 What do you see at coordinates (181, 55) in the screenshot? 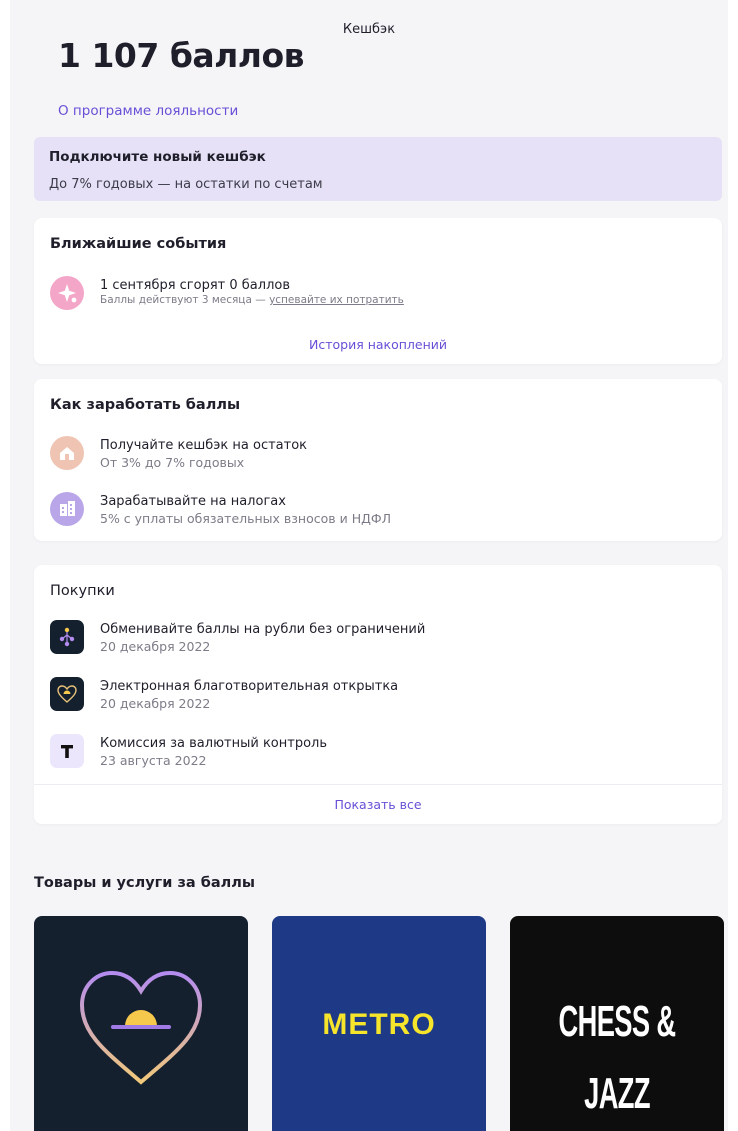
I see `points-balance: 1 107 баллов` at bounding box center [181, 55].